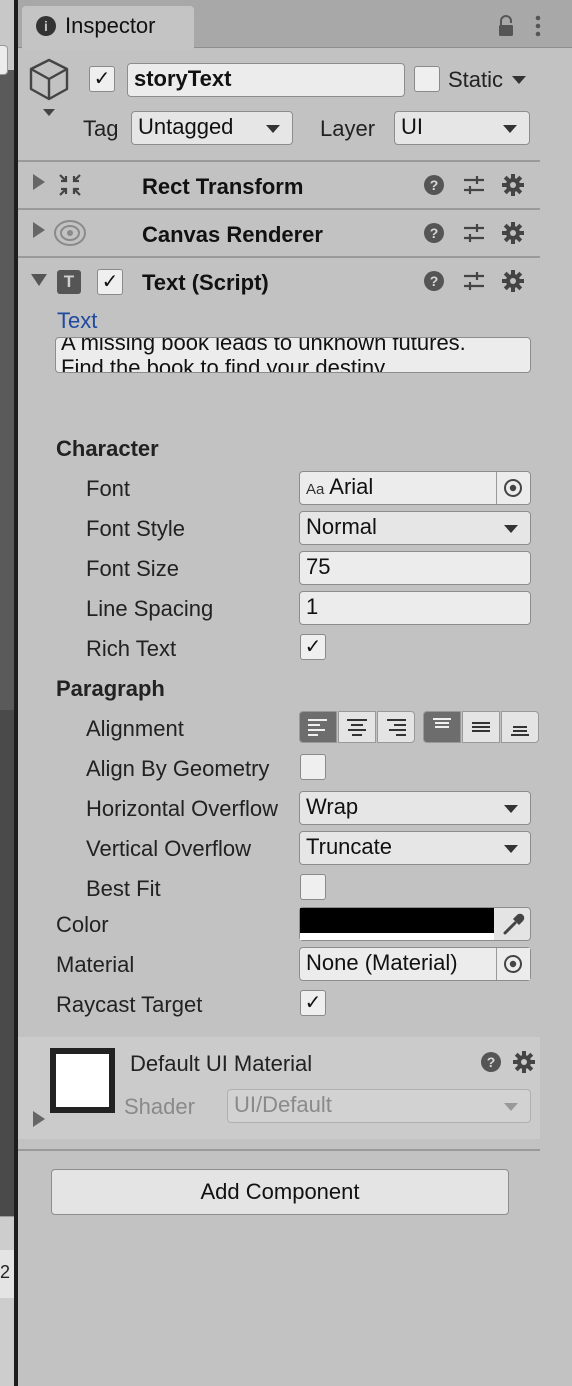 This screenshot has height=1386, width=572. Describe the element at coordinates (110, 282) in the screenshot. I see `text-enabled-checkbox: ✓` at that location.